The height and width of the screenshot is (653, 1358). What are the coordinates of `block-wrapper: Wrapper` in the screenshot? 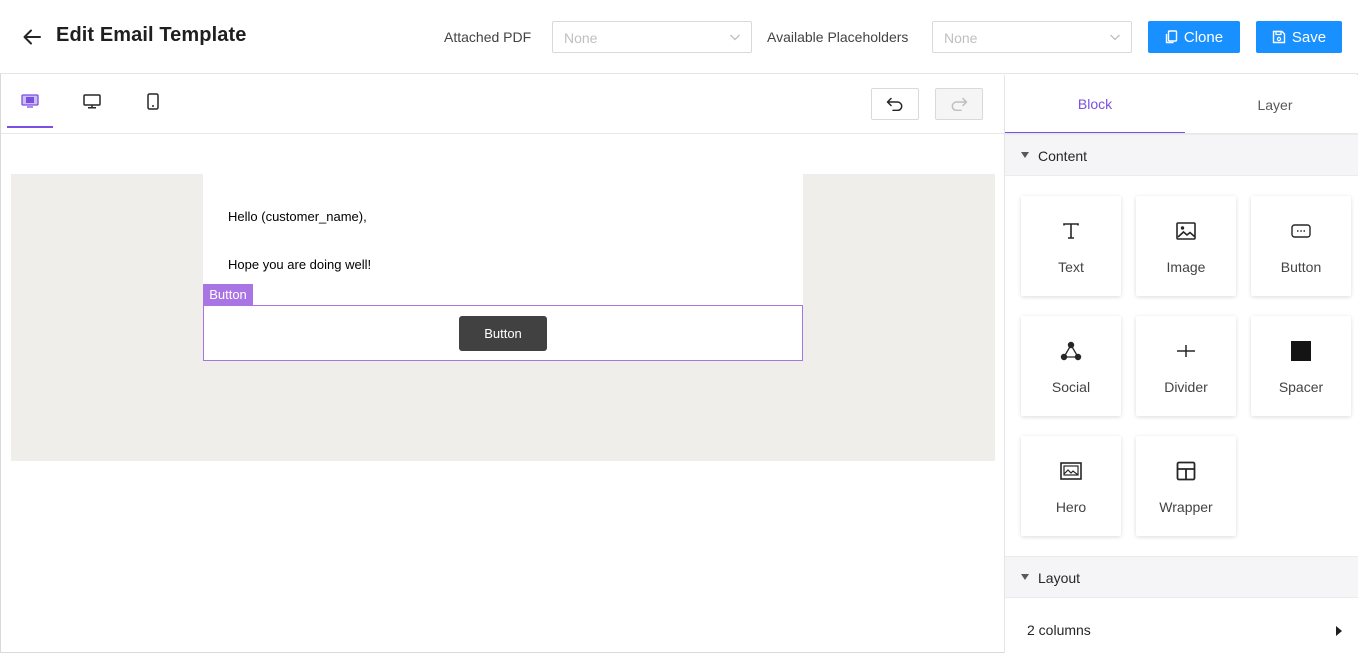 It's located at (1186, 486).